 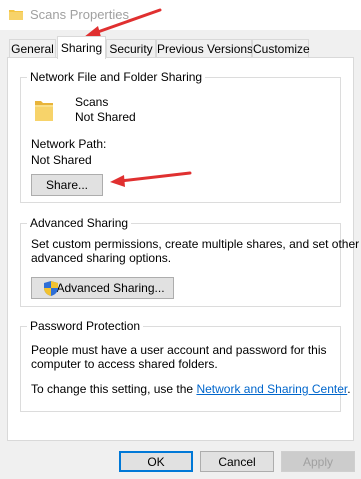 What do you see at coordinates (81, 47) in the screenshot?
I see `tab-sharing: Sharing` at bounding box center [81, 47].